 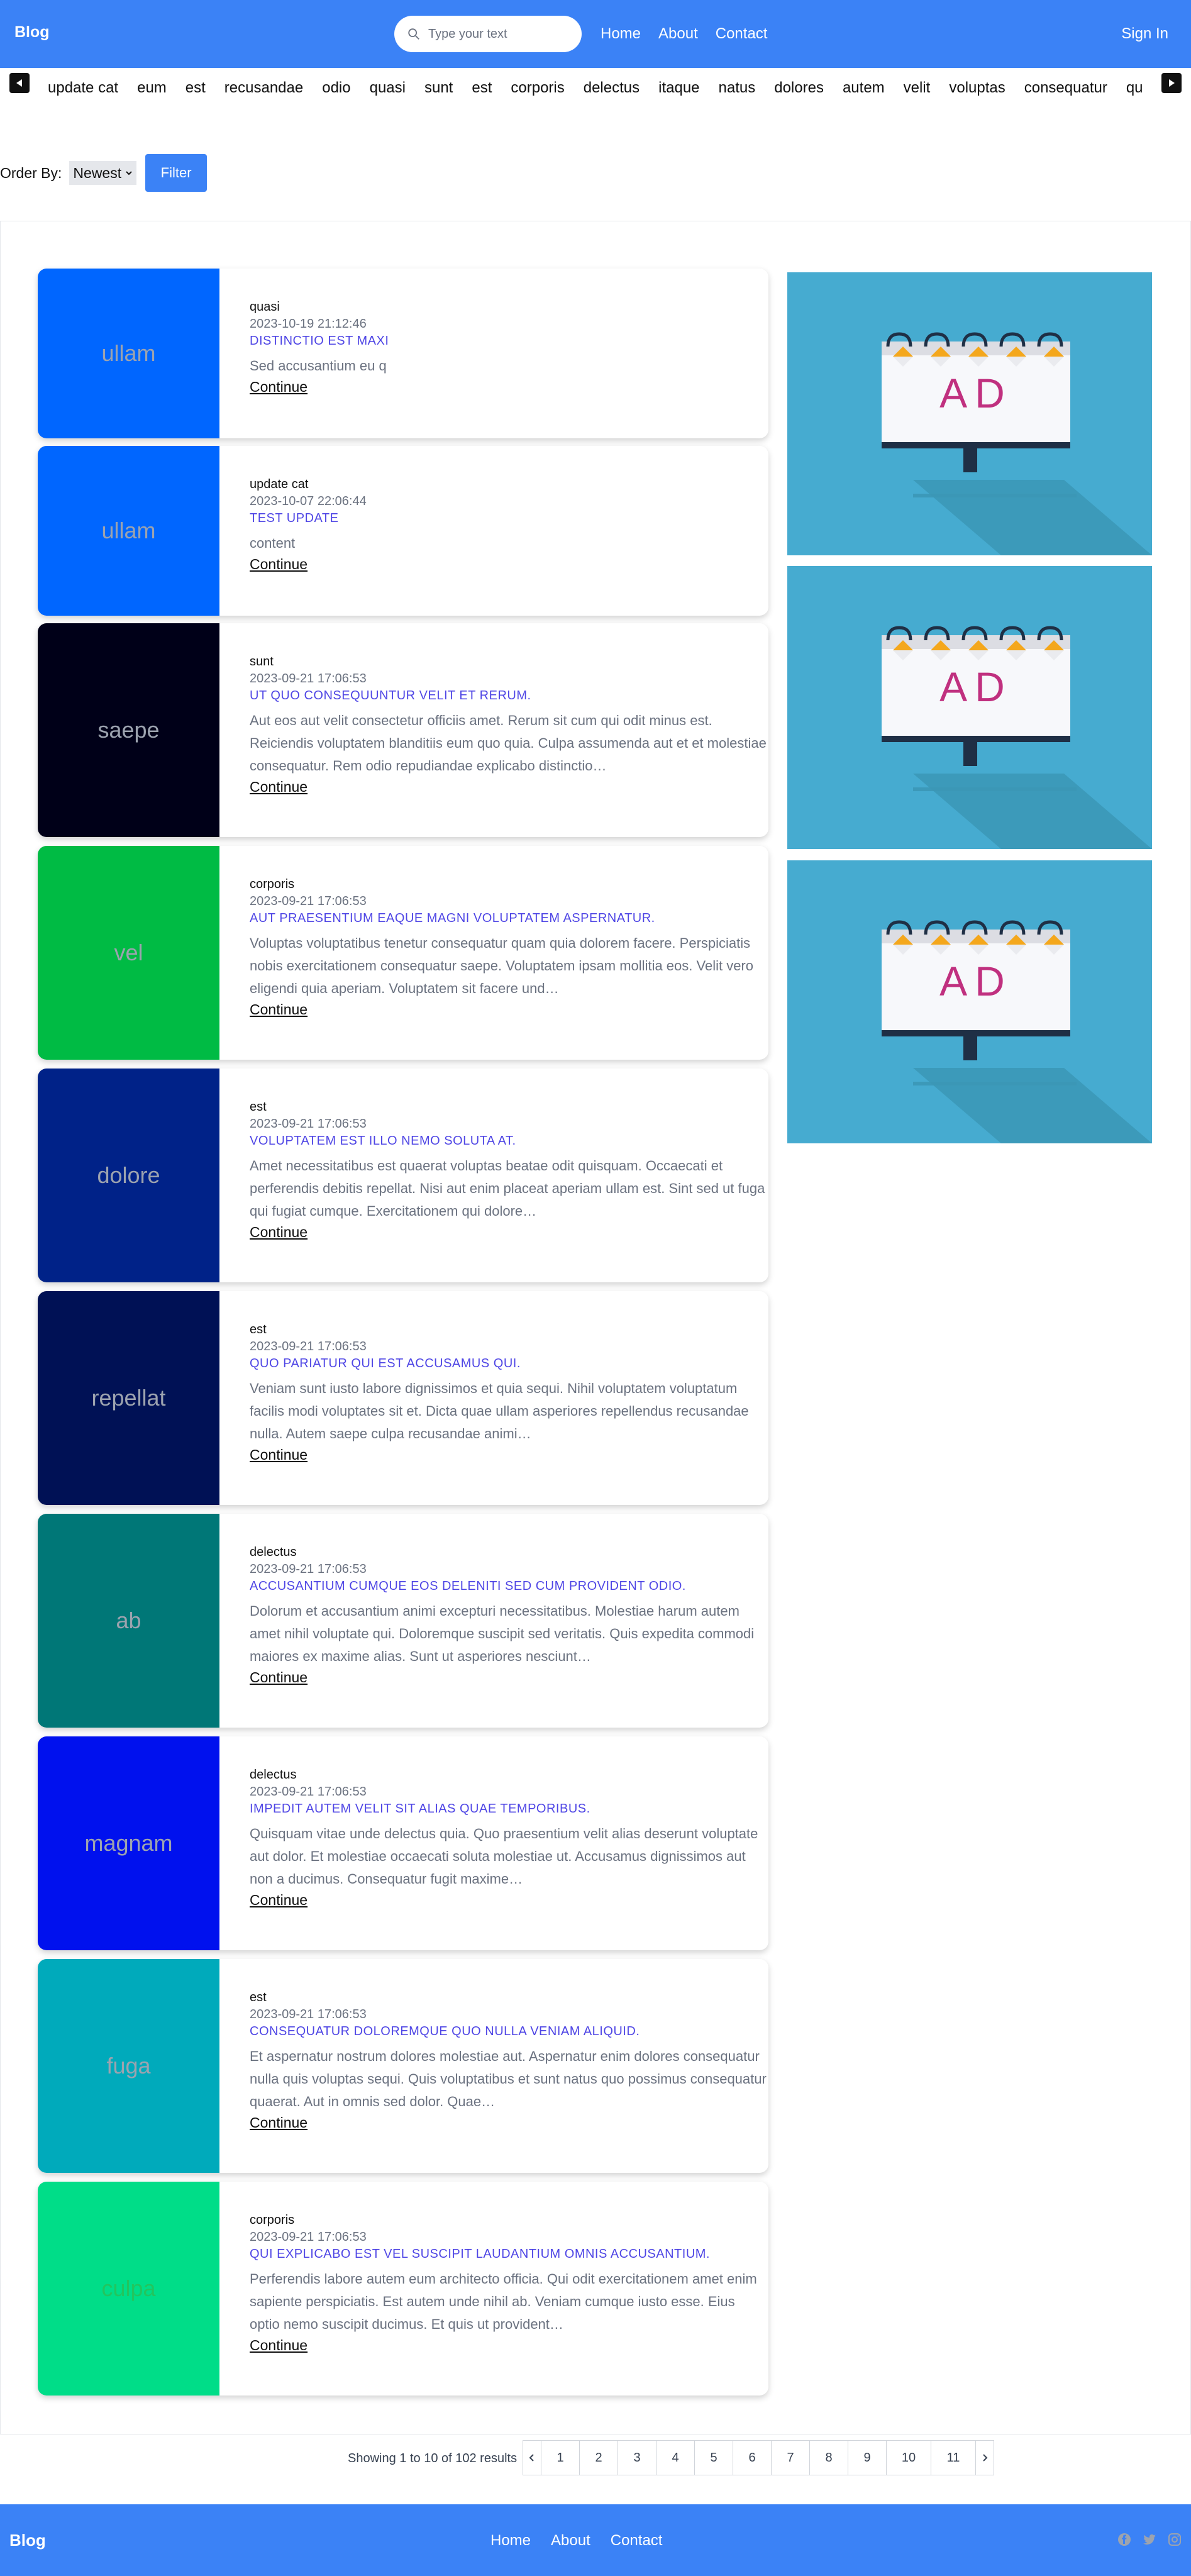 What do you see at coordinates (1134, 88) in the screenshot?
I see `tag-item: quo` at bounding box center [1134, 88].